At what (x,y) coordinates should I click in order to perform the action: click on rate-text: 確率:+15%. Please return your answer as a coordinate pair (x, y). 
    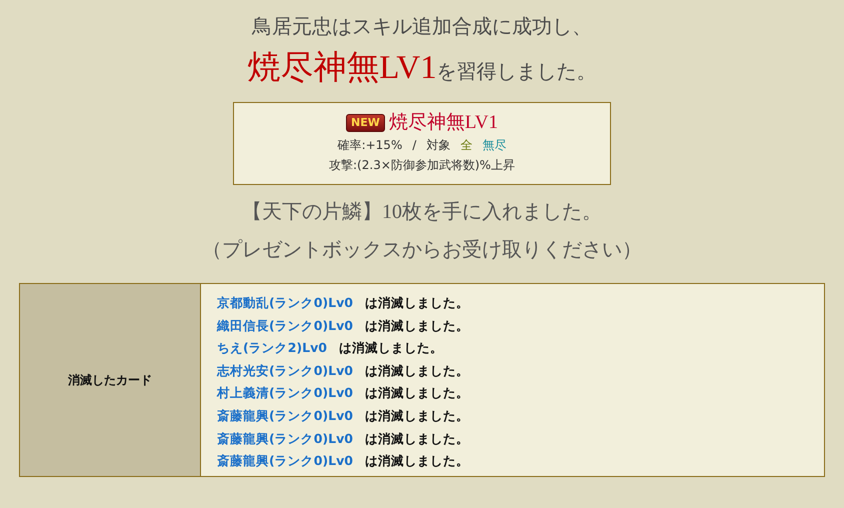
    Looking at the image, I should click on (370, 145).